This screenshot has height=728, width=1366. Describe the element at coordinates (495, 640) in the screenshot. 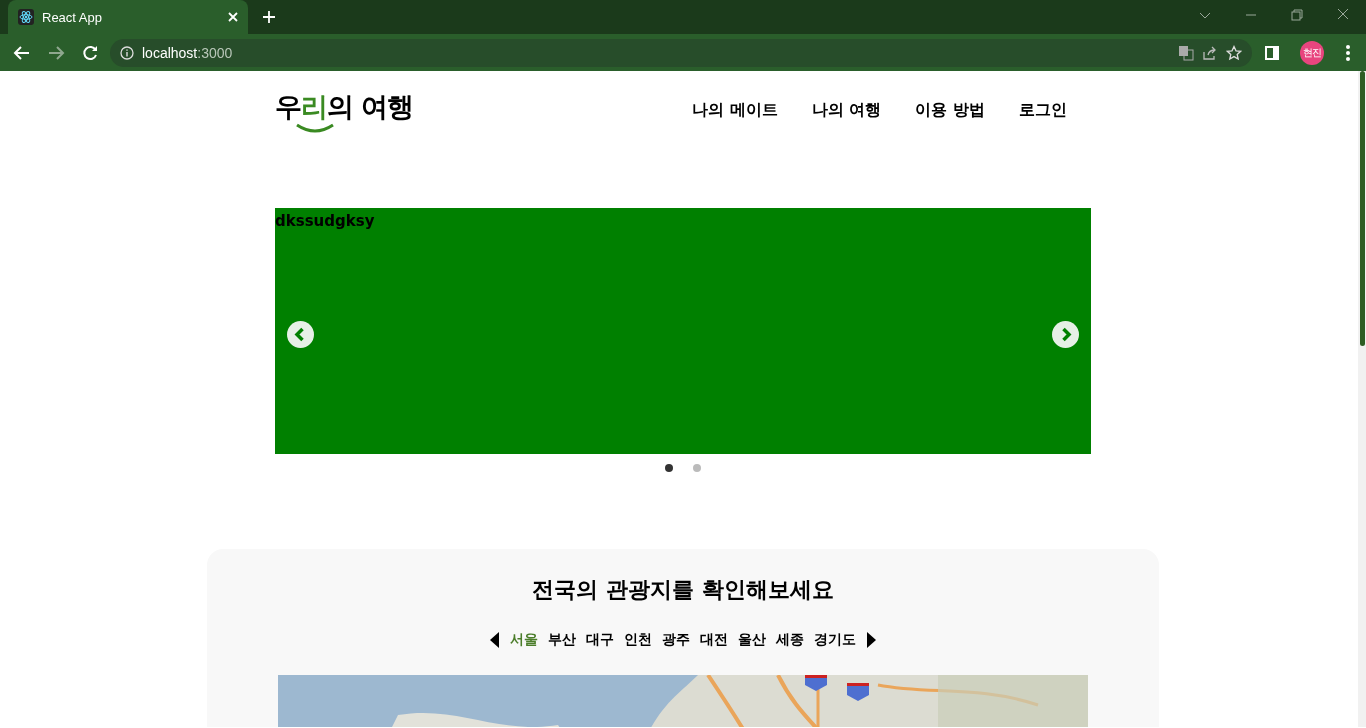

I see `triangle-left-icon` at that location.